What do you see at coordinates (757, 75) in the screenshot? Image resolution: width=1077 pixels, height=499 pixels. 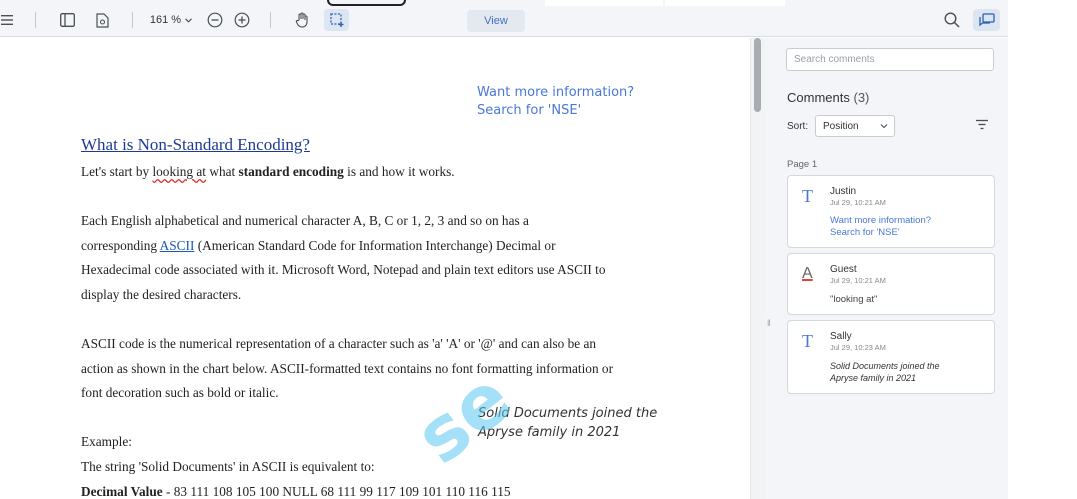 I see `document-scrollbar-thumb` at bounding box center [757, 75].